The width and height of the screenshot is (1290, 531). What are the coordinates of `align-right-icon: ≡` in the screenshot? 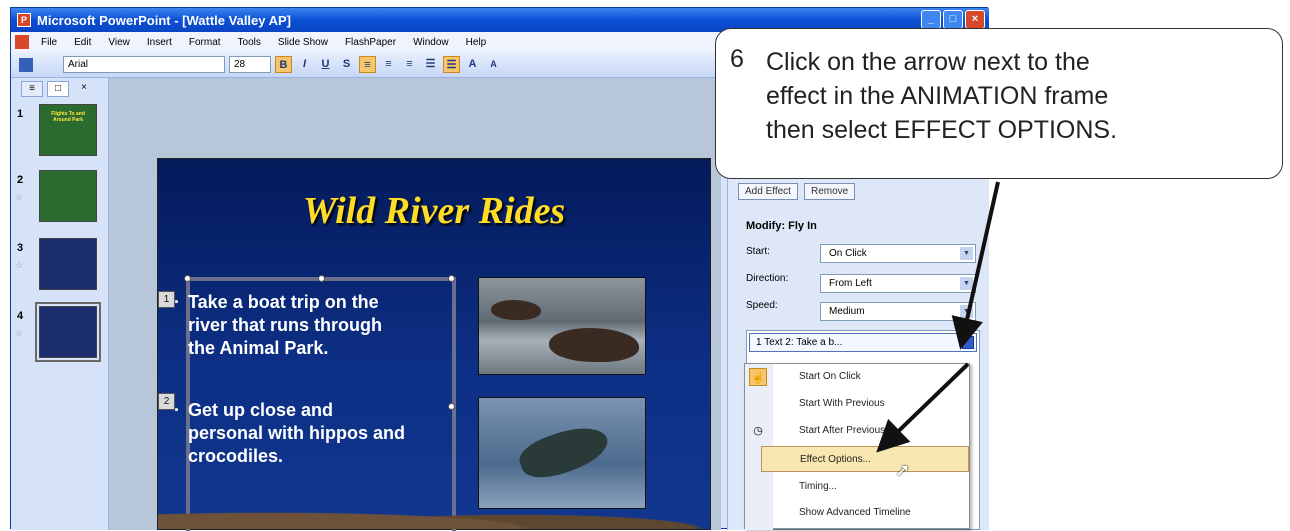 It's located at (409, 64).